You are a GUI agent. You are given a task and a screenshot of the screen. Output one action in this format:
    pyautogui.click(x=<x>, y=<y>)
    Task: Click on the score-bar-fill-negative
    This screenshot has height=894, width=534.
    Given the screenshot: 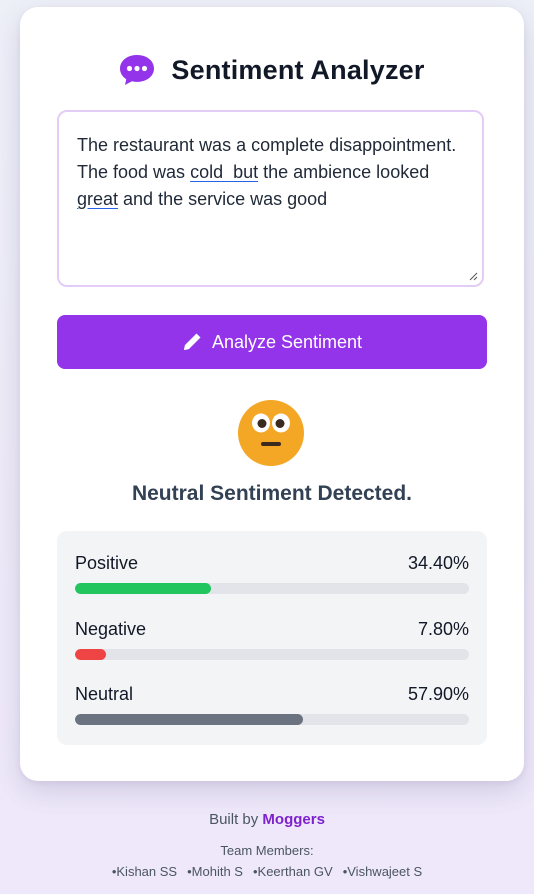 What is the action you would take?
    pyautogui.click(x=90, y=654)
    